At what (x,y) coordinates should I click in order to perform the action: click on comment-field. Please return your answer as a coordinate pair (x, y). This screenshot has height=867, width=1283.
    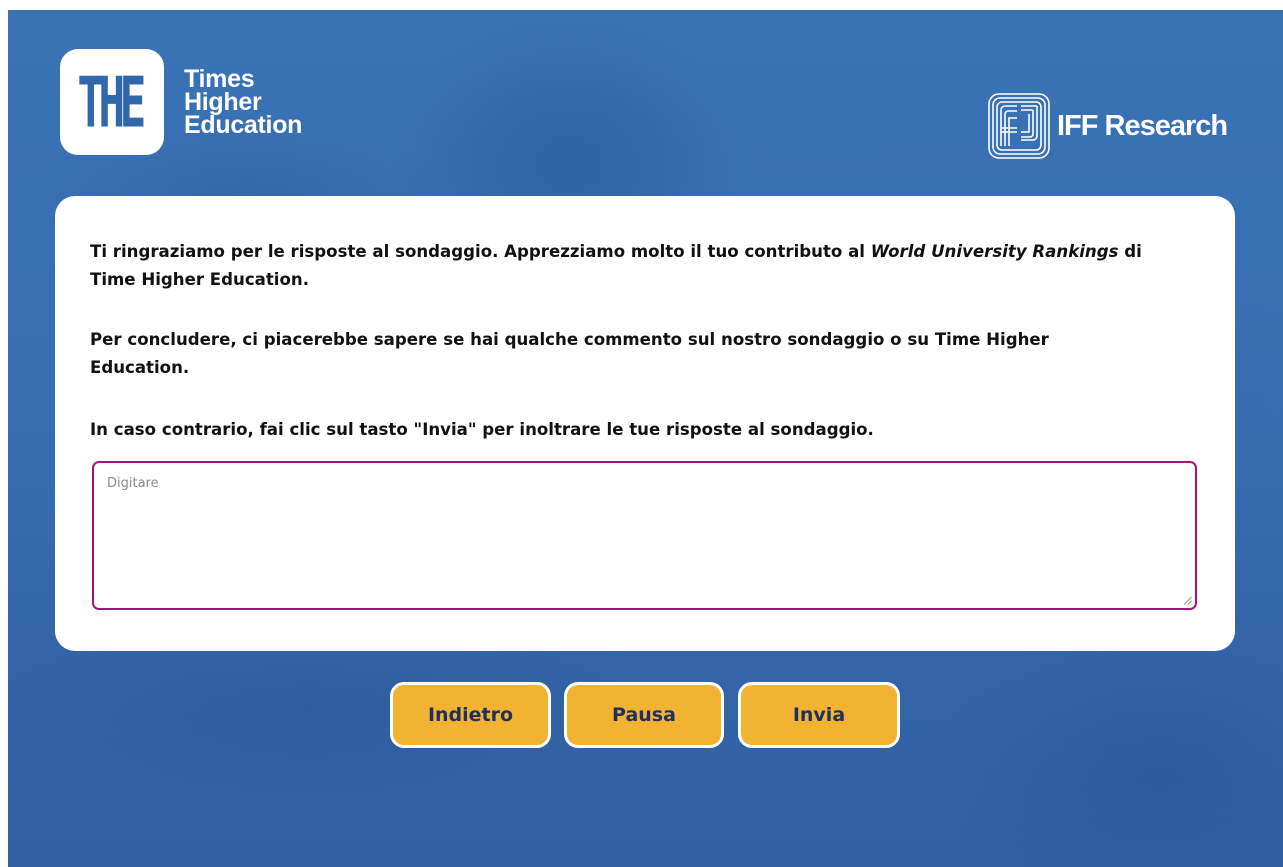
    Looking at the image, I should click on (644, 535).